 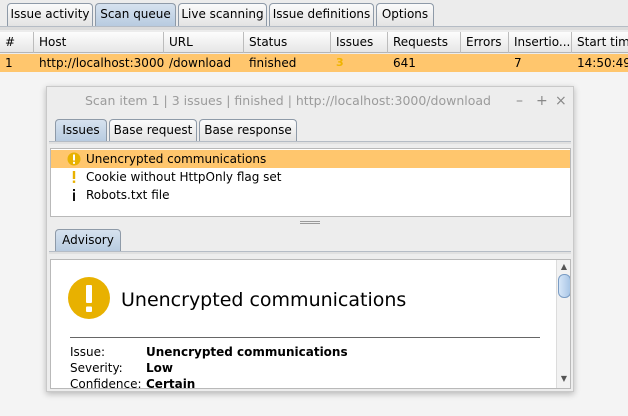 What do you see at coordinates (518, 63) in the screenshot?
I see `cell-insertion: 7` at bounding box center [518, 63].